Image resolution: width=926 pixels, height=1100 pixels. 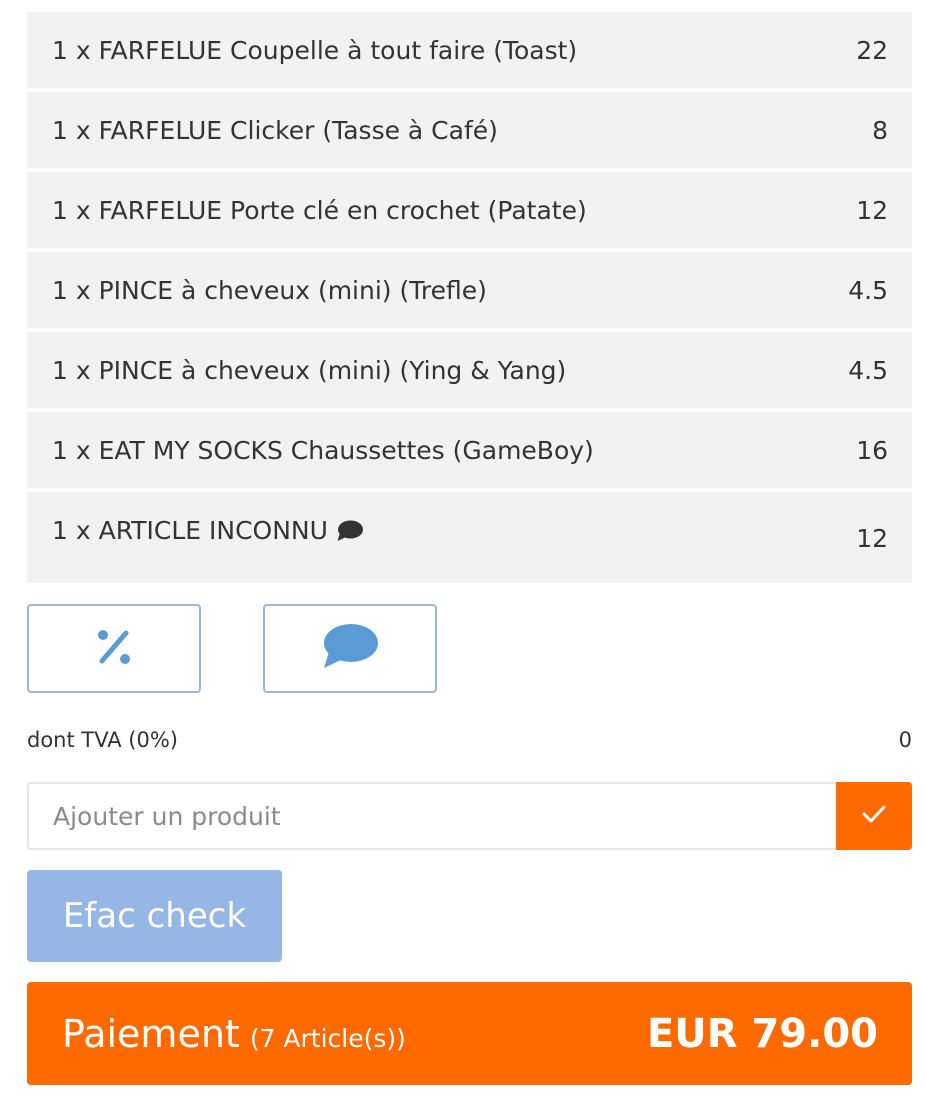 I want to click on cart-item: 1 x FARFELUE Clicker (Tasse à Café) 8, so click(x=469, y=130).